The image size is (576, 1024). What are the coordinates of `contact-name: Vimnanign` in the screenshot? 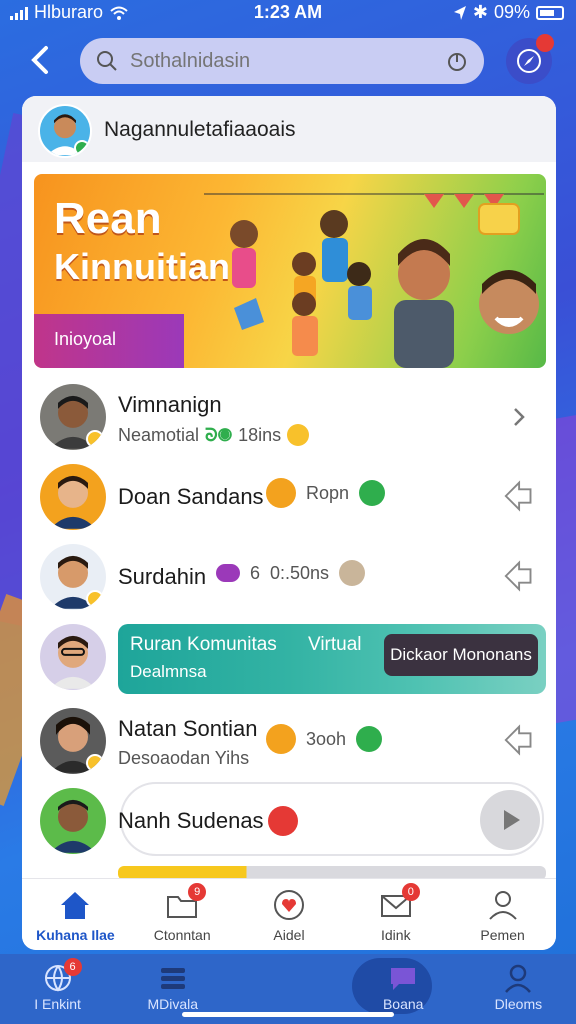 It's located at (170, 404).